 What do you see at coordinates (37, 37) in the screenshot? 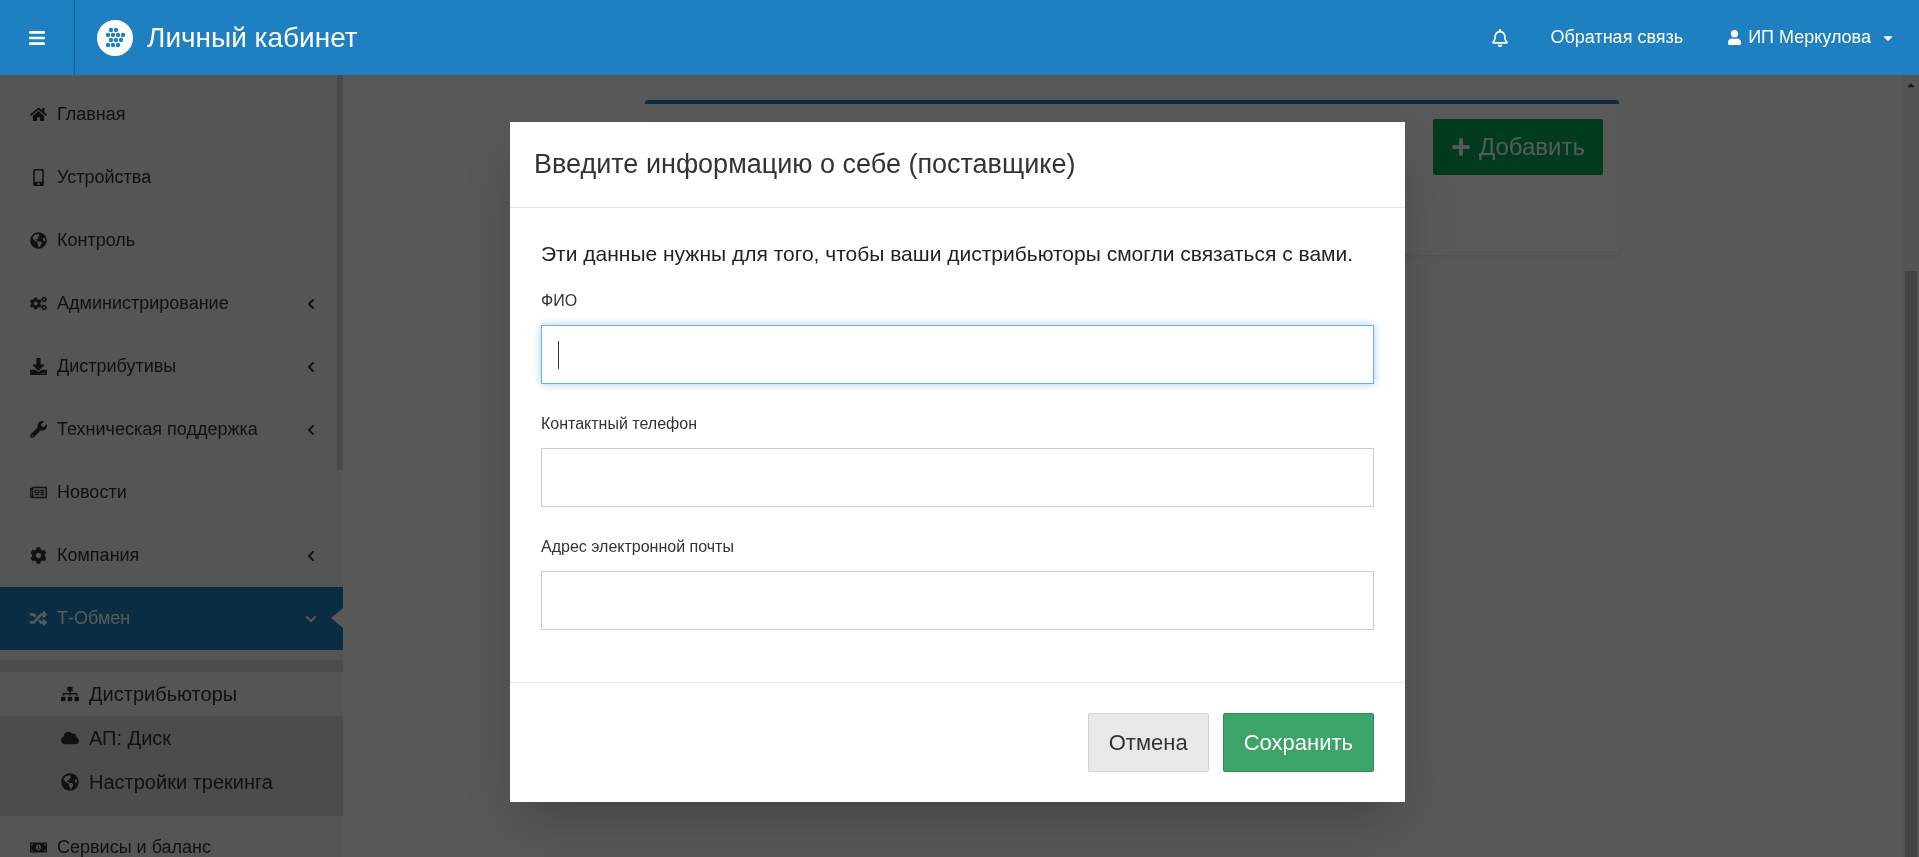
I see `menu-icon` at bounding box center [37, 37].